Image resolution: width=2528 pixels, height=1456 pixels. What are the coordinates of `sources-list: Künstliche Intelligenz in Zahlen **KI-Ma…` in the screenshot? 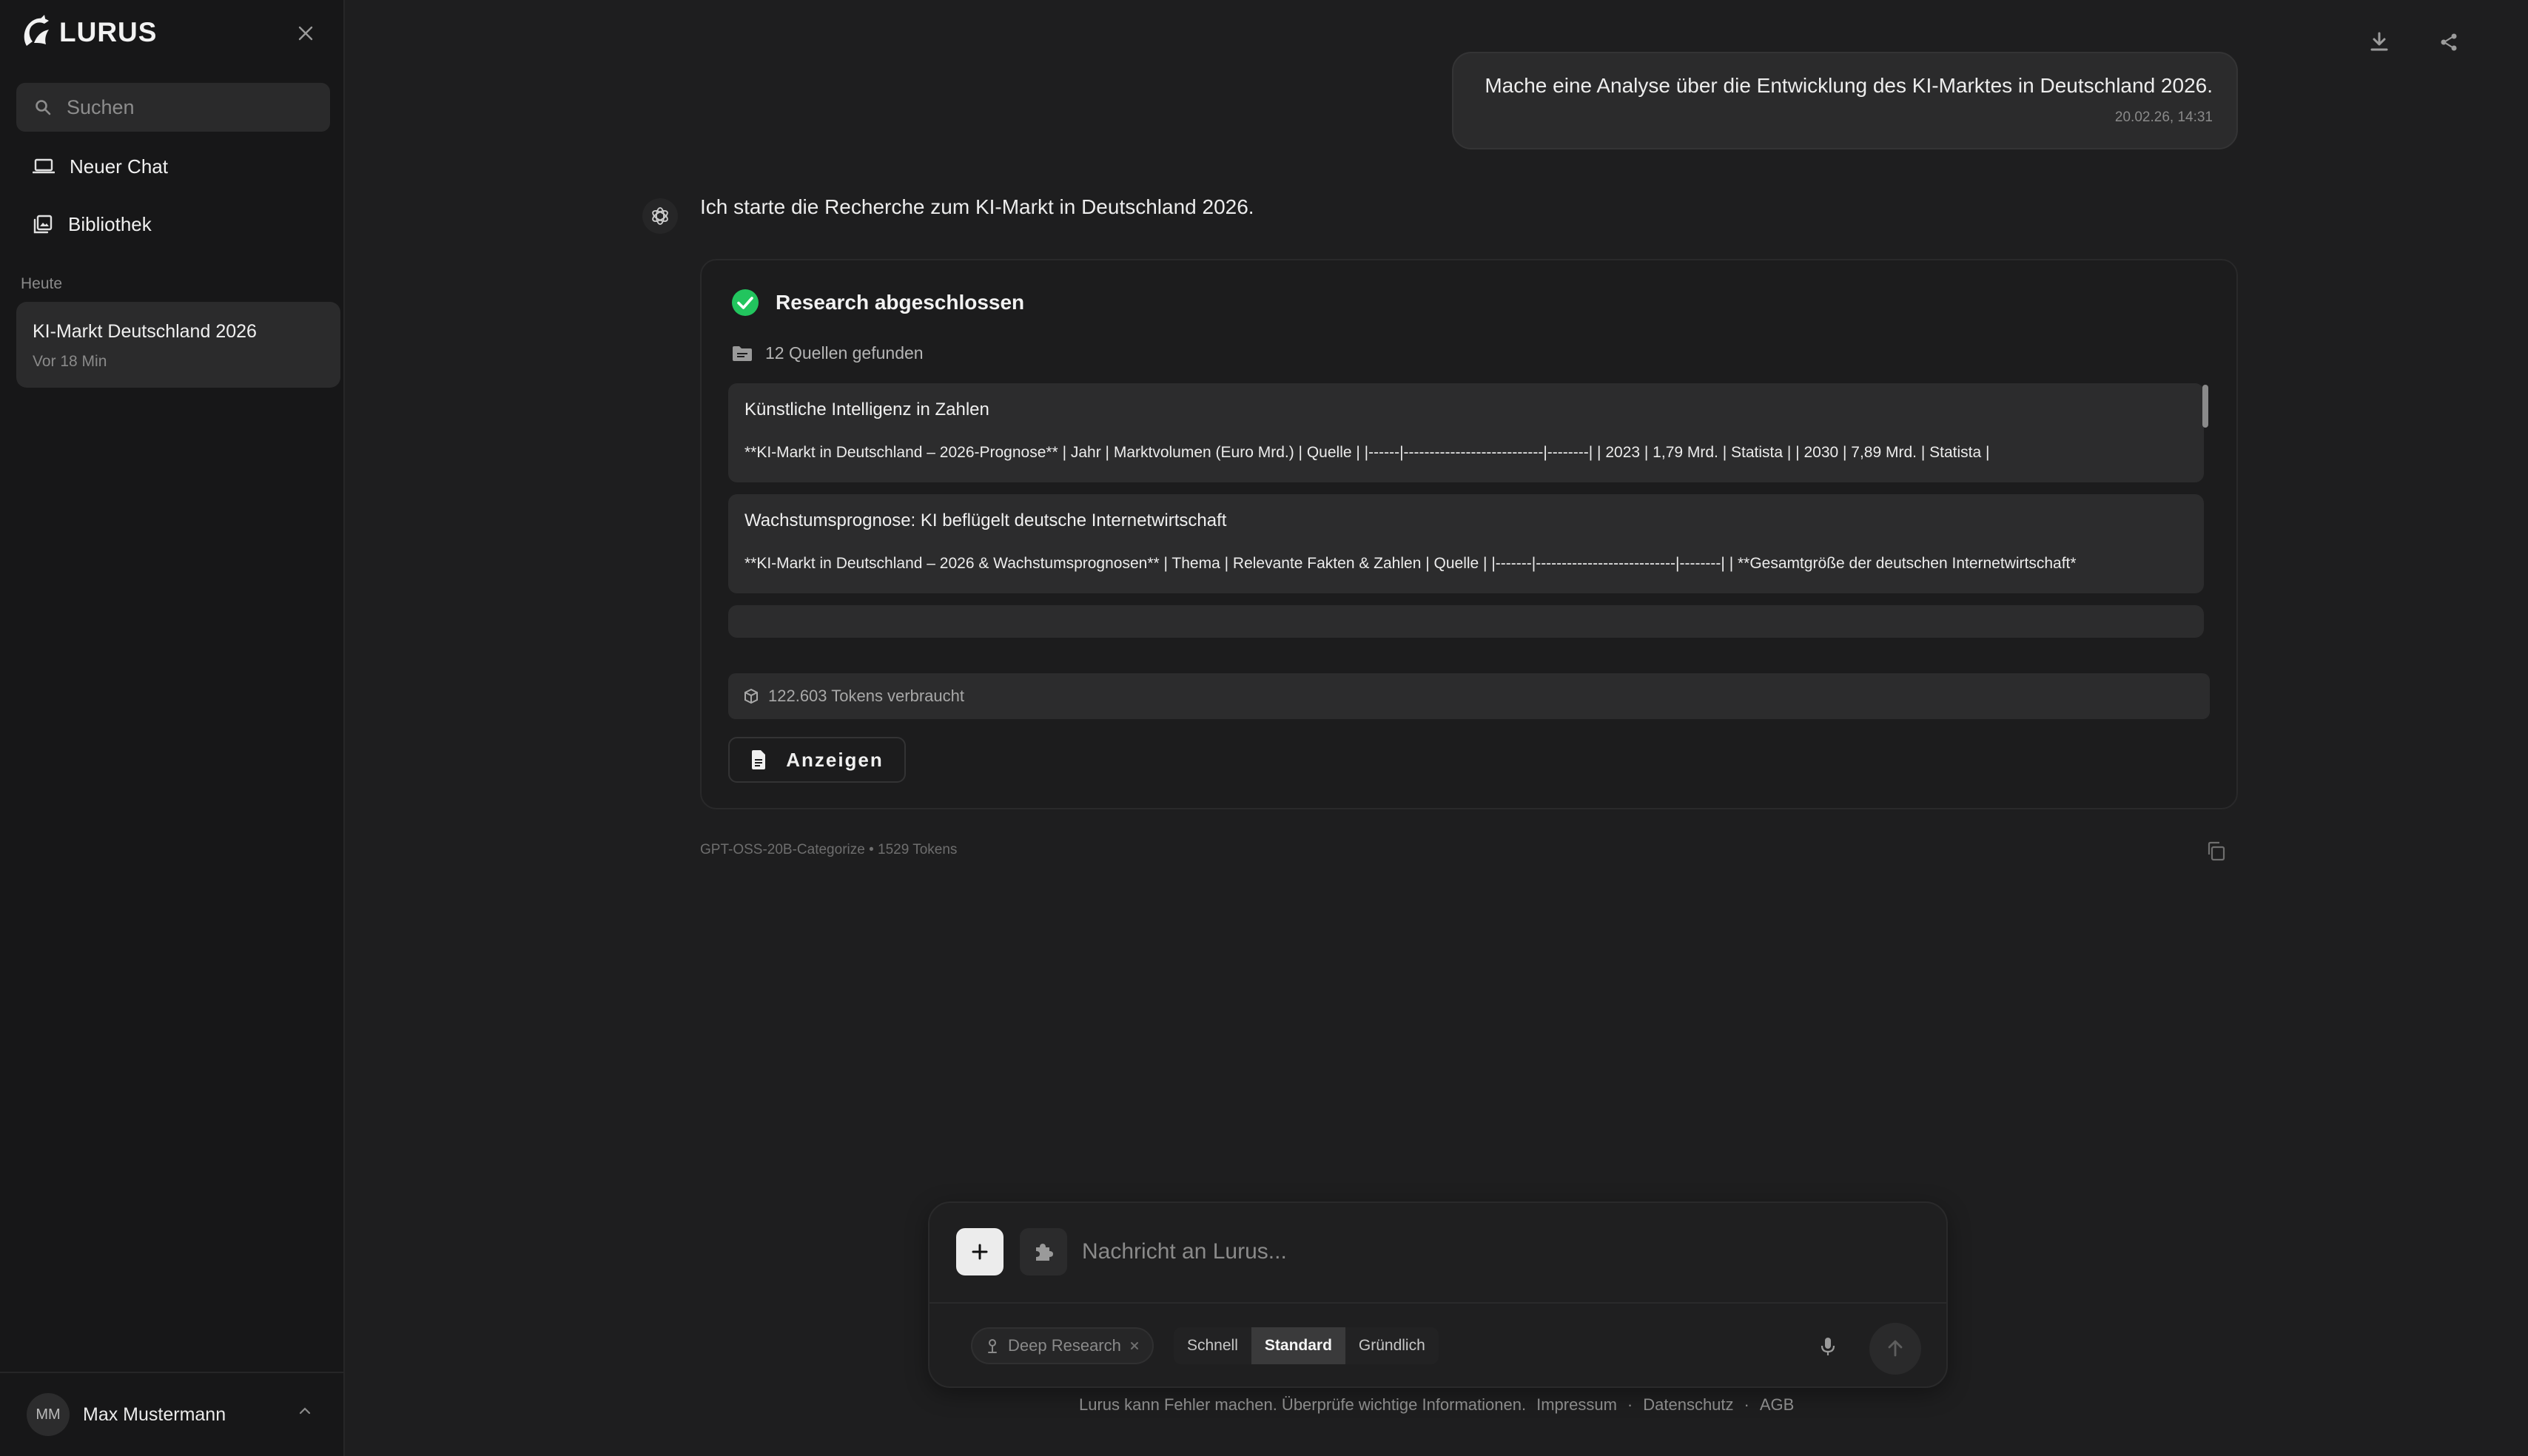 It's located at (1467, 518).